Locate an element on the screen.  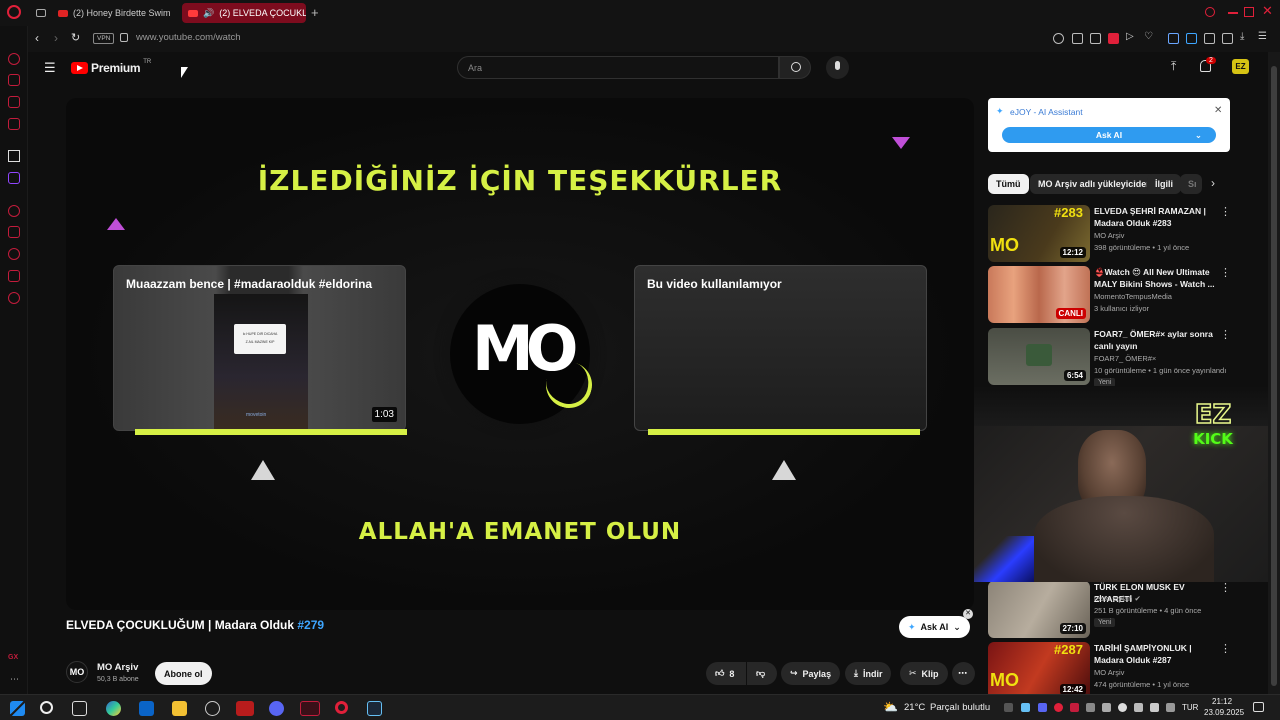
rec-channel: testo taylan ✔ is located at coordinates (1117, 598).